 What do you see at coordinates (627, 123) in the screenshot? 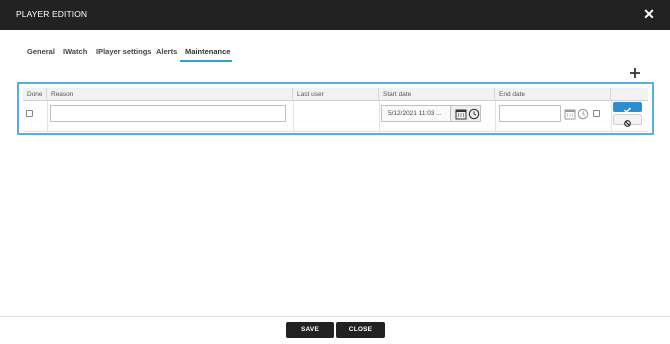
I see `ban-icon` at bounding box center [627, 123].